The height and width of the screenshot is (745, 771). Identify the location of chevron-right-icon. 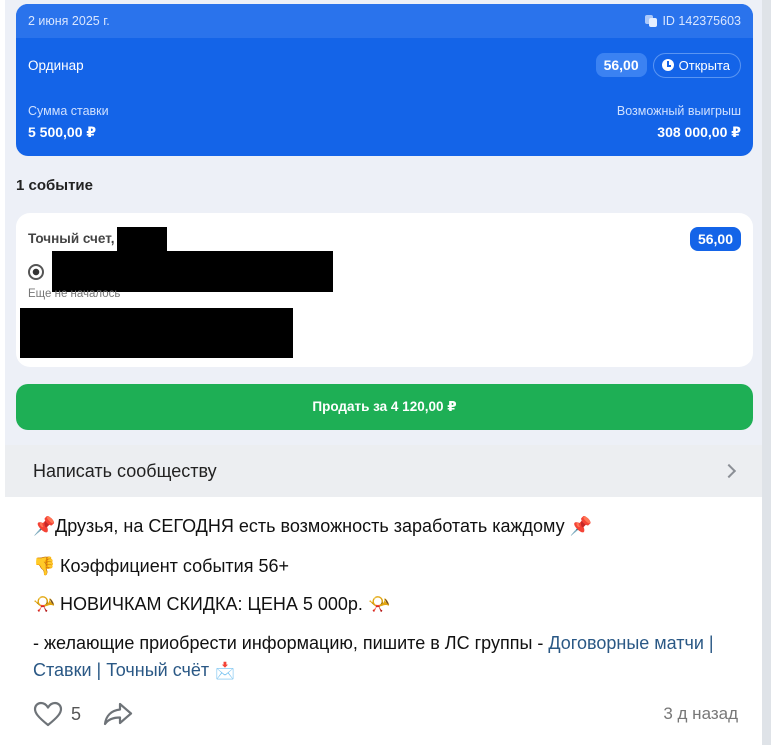
(729, 471).